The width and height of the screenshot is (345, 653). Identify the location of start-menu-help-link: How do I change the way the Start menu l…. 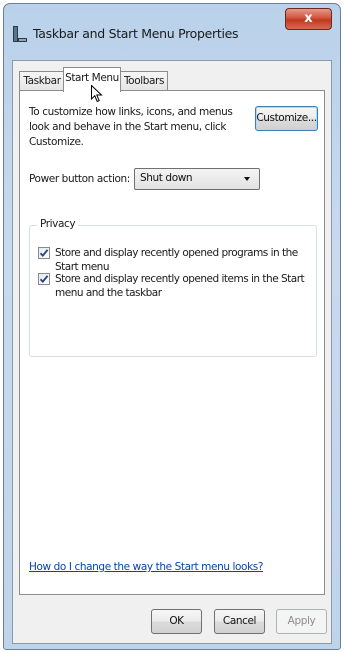
(146, 567).